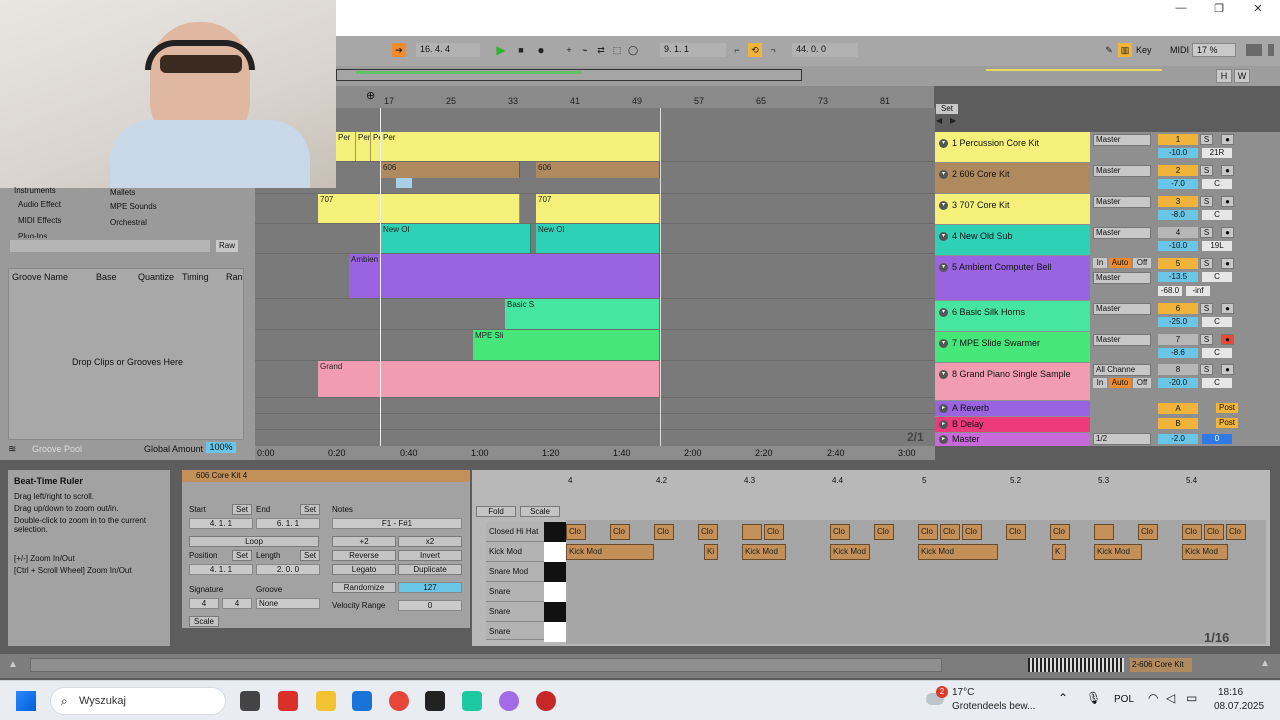 Image resolution: width=1280 pixels, height=720 pixels. Describe the element at coordinates (35, 190) in the screenshot. I see `browser-item: Instruments` at that location.